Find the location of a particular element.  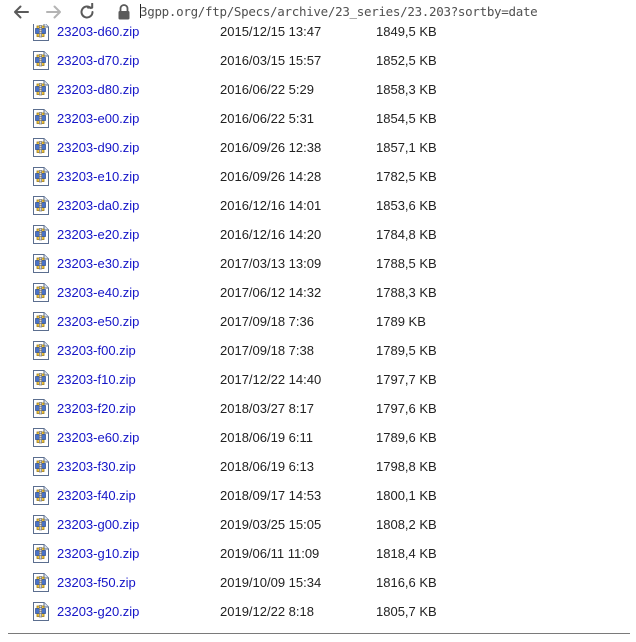

file-link: 23203-f10.zip is located at coordinates (96, 379).